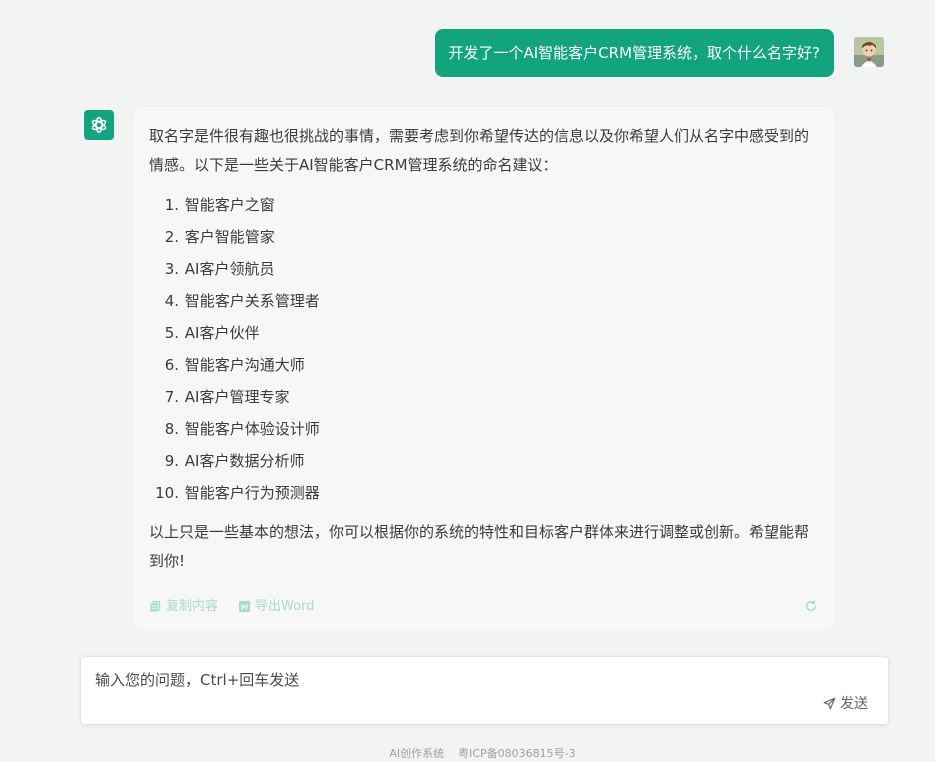 This screenshot has width=935, height=762. I want to click on send-button: 发送, so click(845, 703).